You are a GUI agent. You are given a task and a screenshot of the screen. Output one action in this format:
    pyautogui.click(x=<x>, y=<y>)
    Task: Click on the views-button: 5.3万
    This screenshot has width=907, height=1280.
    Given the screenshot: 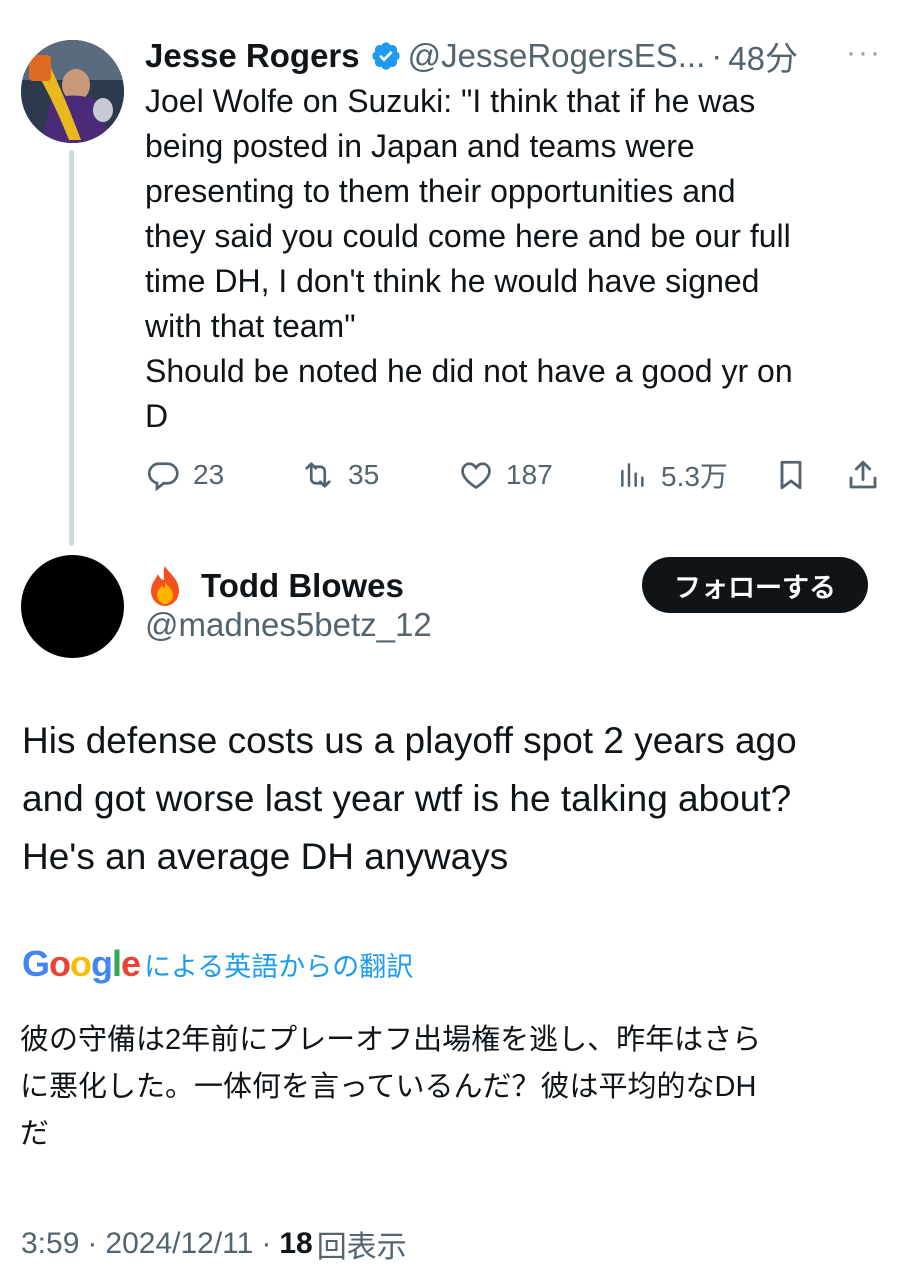 What is the action you would take?
    pyautogui.click(x=672, y=475)
    